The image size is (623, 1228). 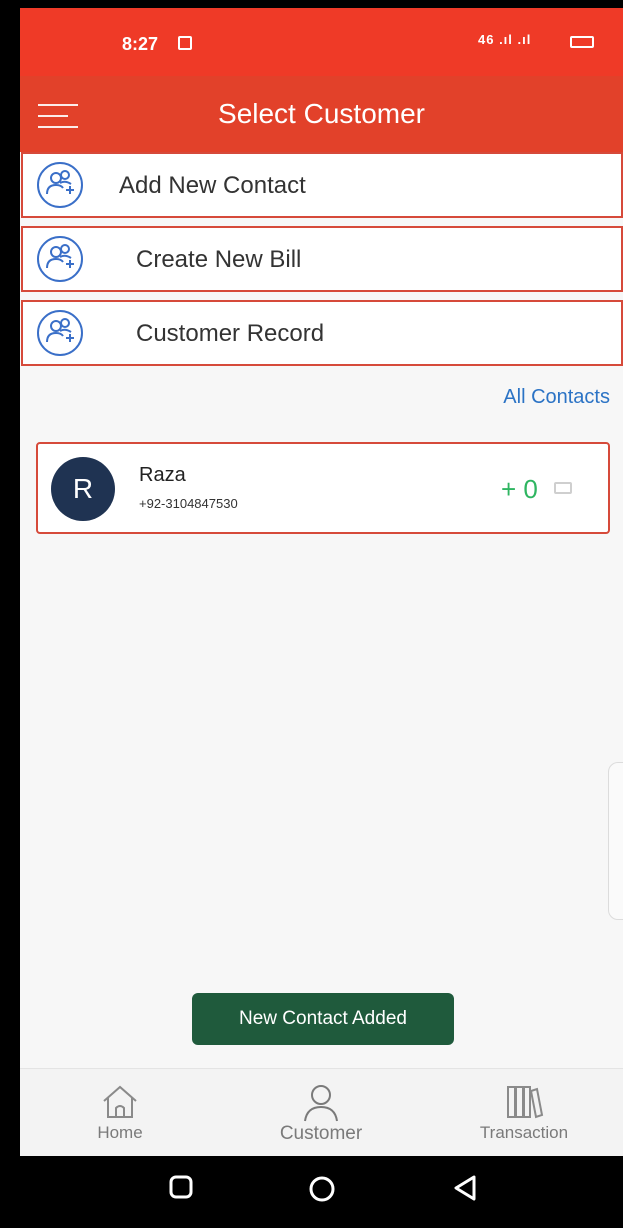 I want to click on screen-frame-left, so click(x=10, y=614).